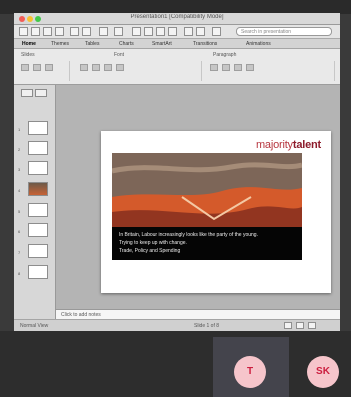 The height and width of the screenshot is (397, 351). I want to click on font-italic-icon, so click(96, 67).